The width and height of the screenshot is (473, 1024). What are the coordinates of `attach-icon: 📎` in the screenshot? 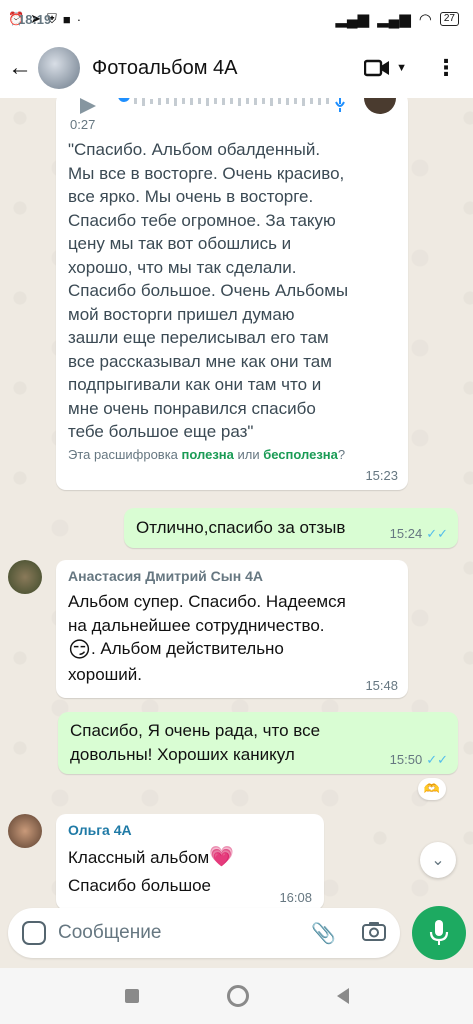 It's located at (323, 933).